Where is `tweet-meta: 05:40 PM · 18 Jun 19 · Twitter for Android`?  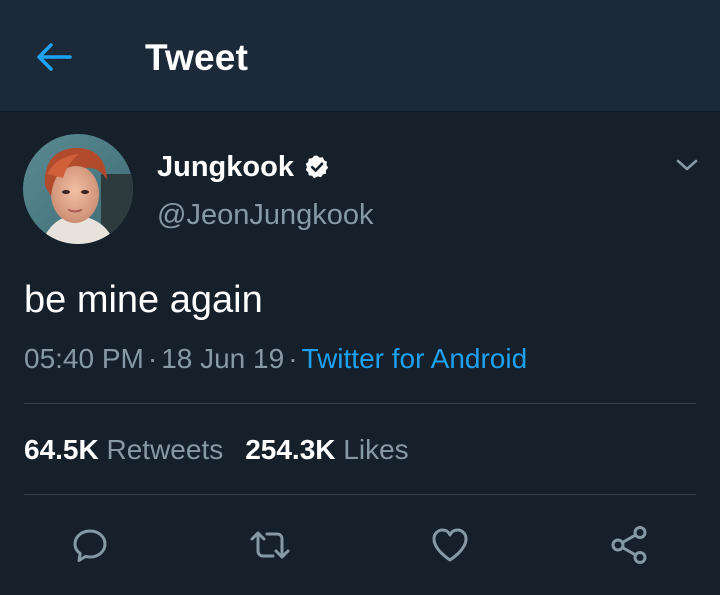 tweet-meta: 05:40 PM · 18 Jun 19 · Twitter for Android is located at coordinates (275, 359).